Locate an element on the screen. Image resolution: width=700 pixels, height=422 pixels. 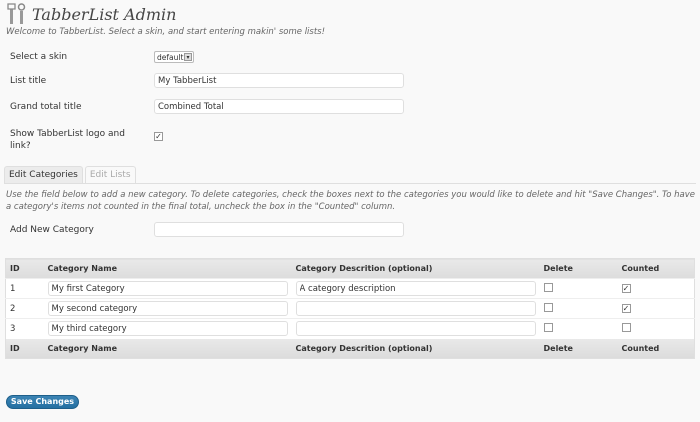
table-row: 1 ✓ is located at coordinates (350, 288).